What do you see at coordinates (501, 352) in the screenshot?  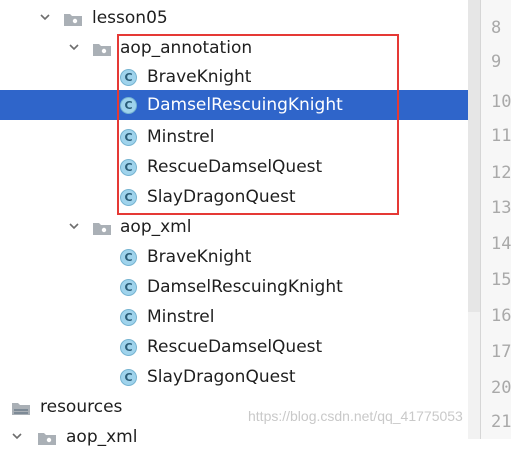 I see `line-number: 17` at bounding box center [501, 352].